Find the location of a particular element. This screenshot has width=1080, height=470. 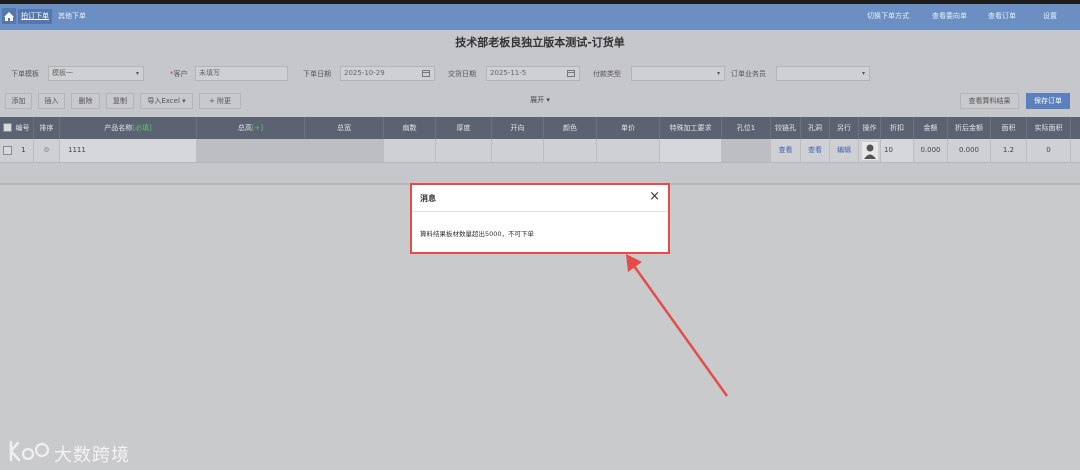

color-cell is located at coordinates (570, 150).